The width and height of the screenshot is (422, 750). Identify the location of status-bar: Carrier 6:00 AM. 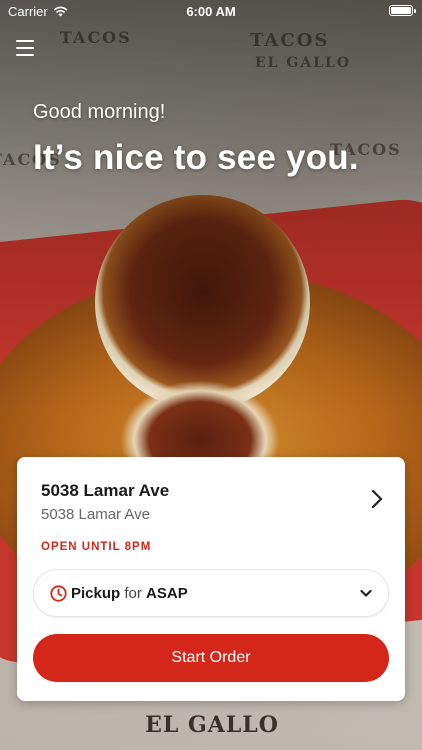
(211, 11).